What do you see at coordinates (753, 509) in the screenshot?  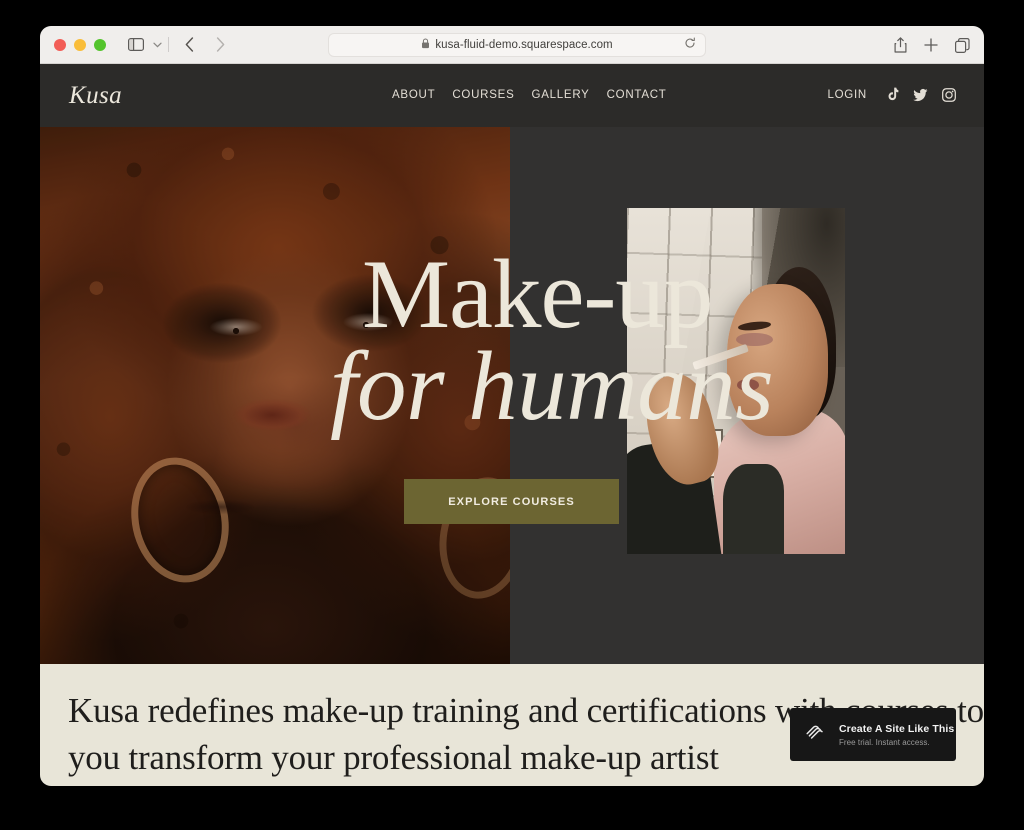 I see `black-shirt` at bounding box center [753, 509].